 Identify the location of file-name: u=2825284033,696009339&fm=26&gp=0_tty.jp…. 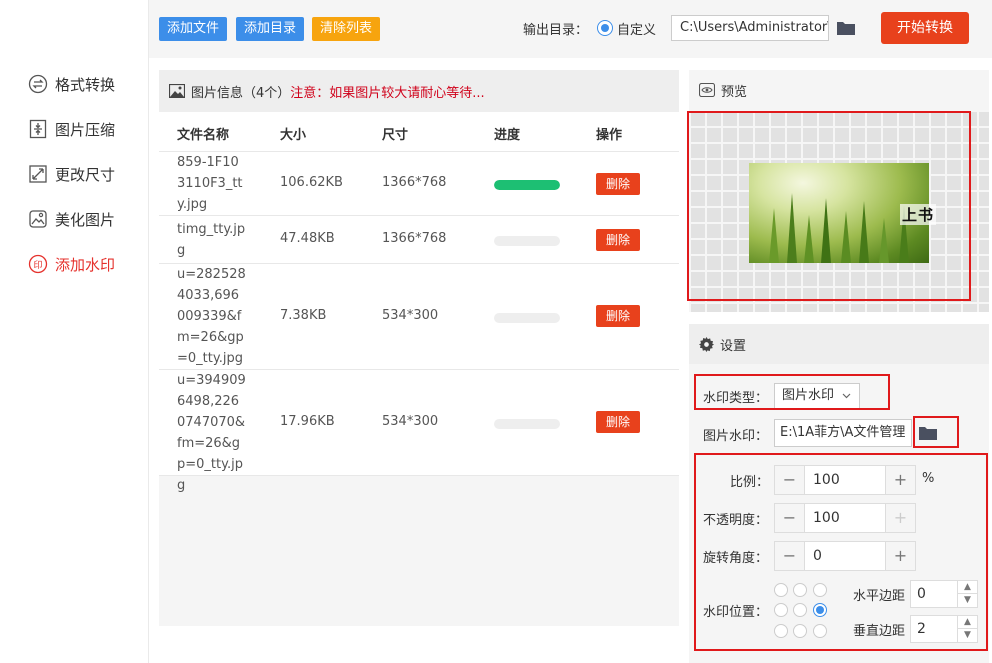
(211, 316).